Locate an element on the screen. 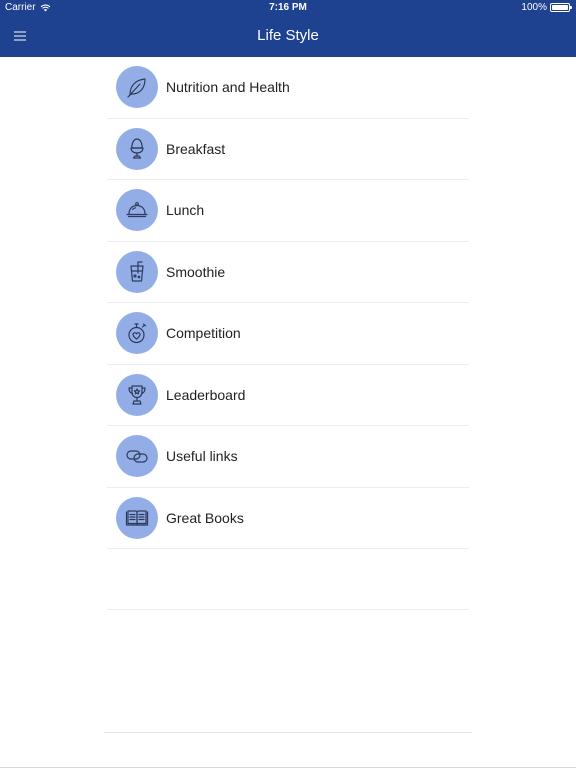  menu-item-label: Breakfast is located at coordinates (196, 148).